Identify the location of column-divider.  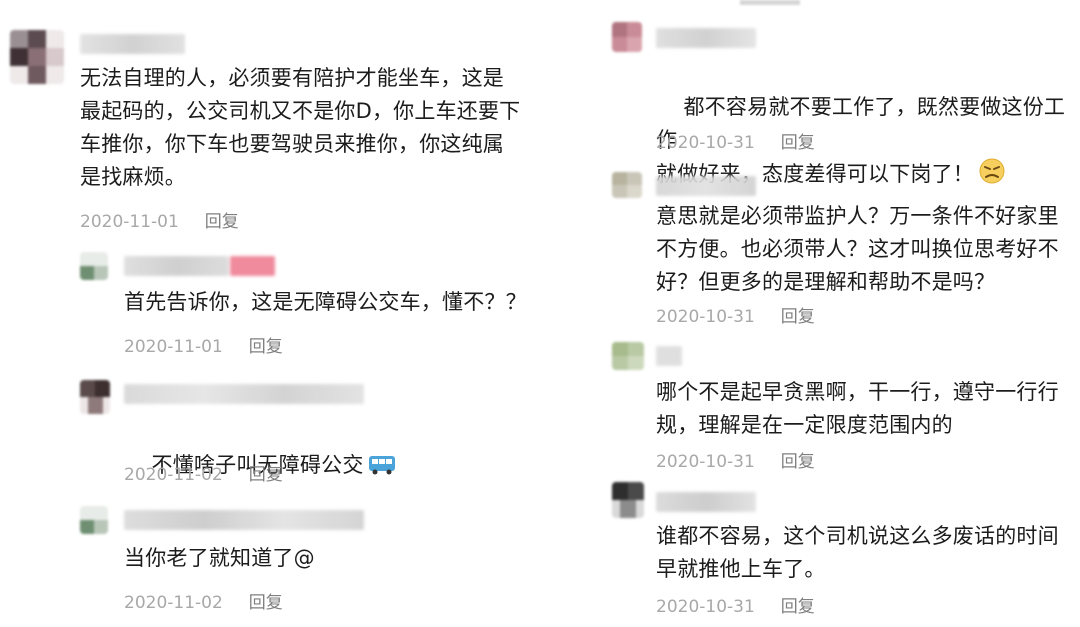
(595, 313).